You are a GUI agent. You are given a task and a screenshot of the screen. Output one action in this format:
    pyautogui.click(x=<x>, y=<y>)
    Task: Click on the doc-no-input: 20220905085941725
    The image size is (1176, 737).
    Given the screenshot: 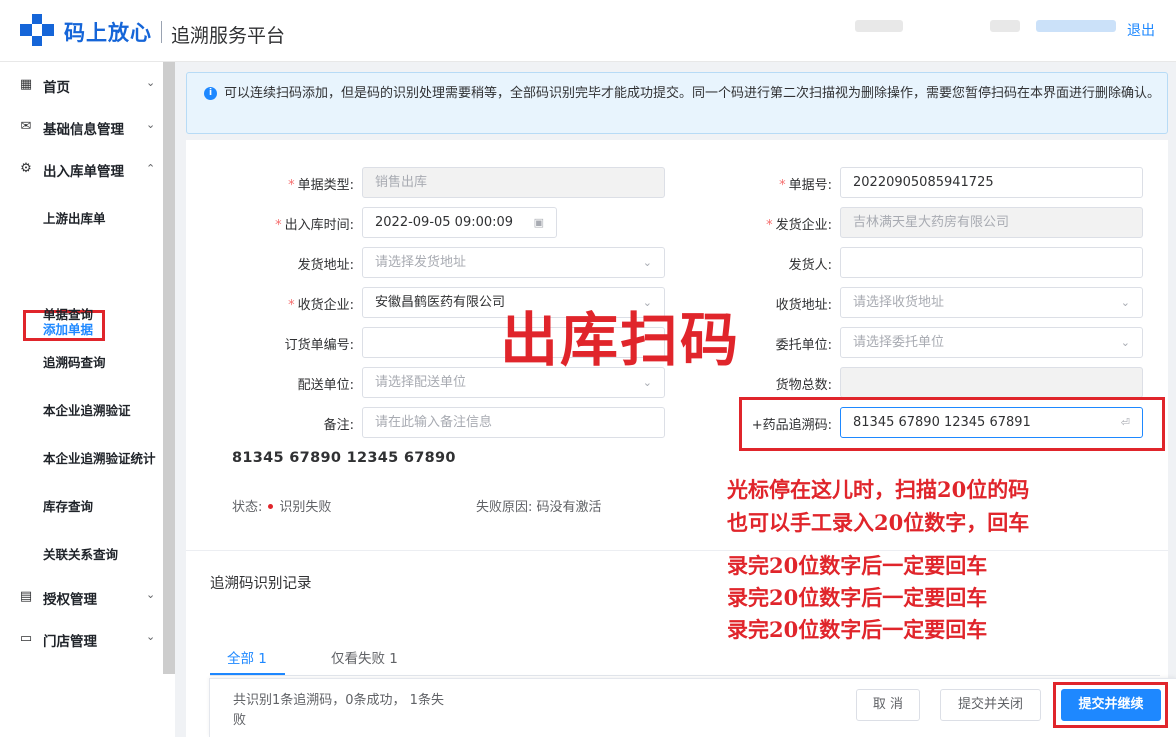 What is the action you would take?
    pyautogui.click(x=991, y=182)
    